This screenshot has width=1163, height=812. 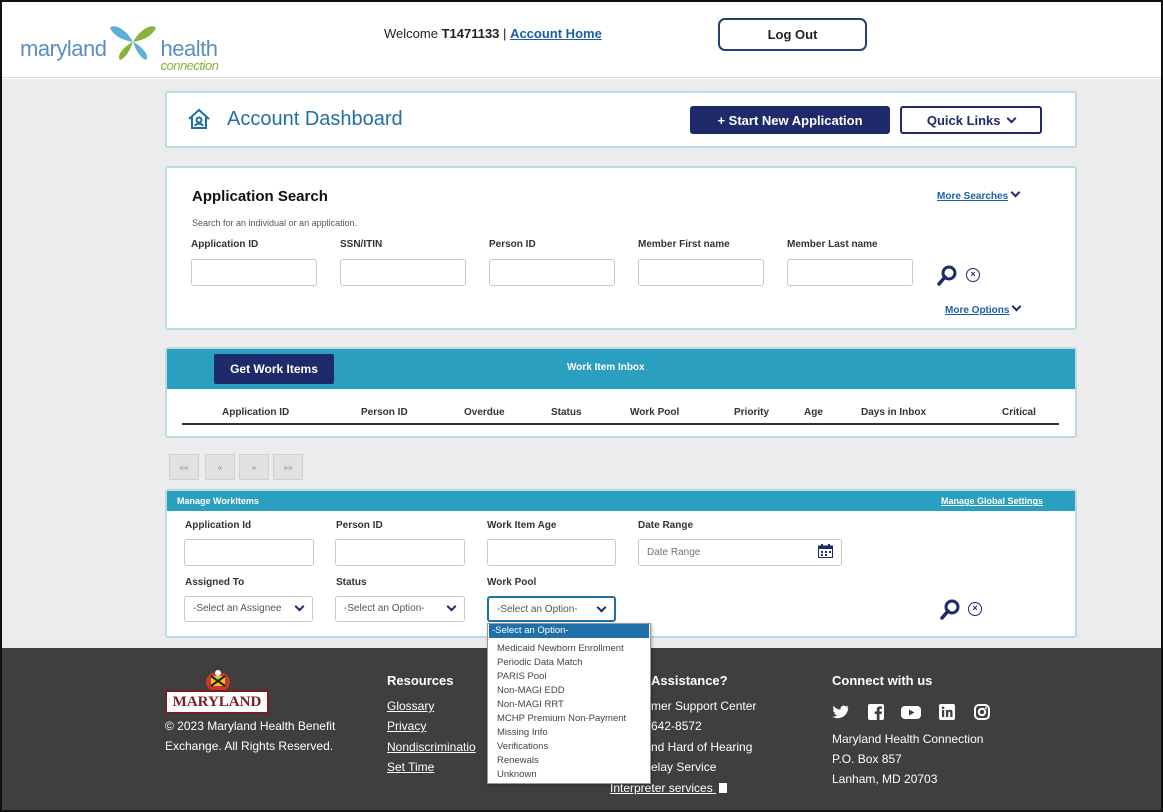 What do you see at coordinates (218, 501) in the screenshot?
I see `manage-workitems-title: Manage WorkItems` at bounding box center [218, 501].